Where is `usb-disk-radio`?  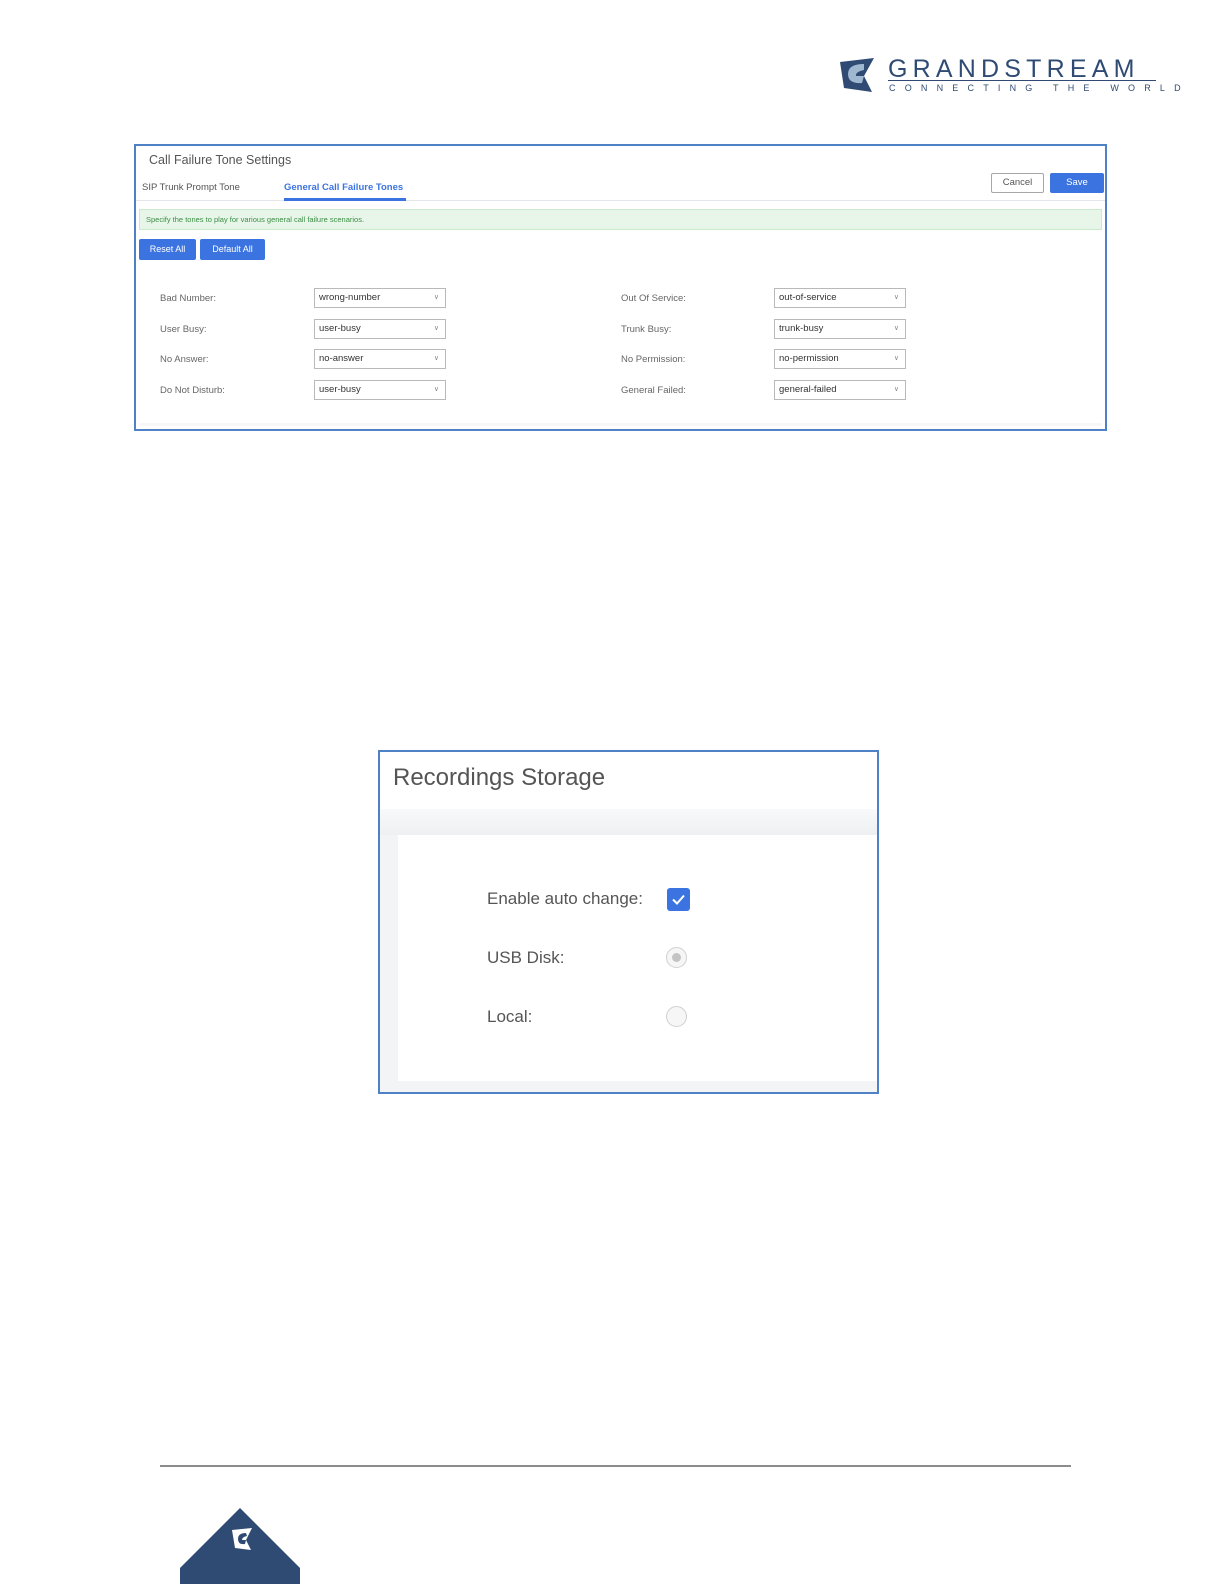 usb-disk-radio is located at coordinates (676, 957).